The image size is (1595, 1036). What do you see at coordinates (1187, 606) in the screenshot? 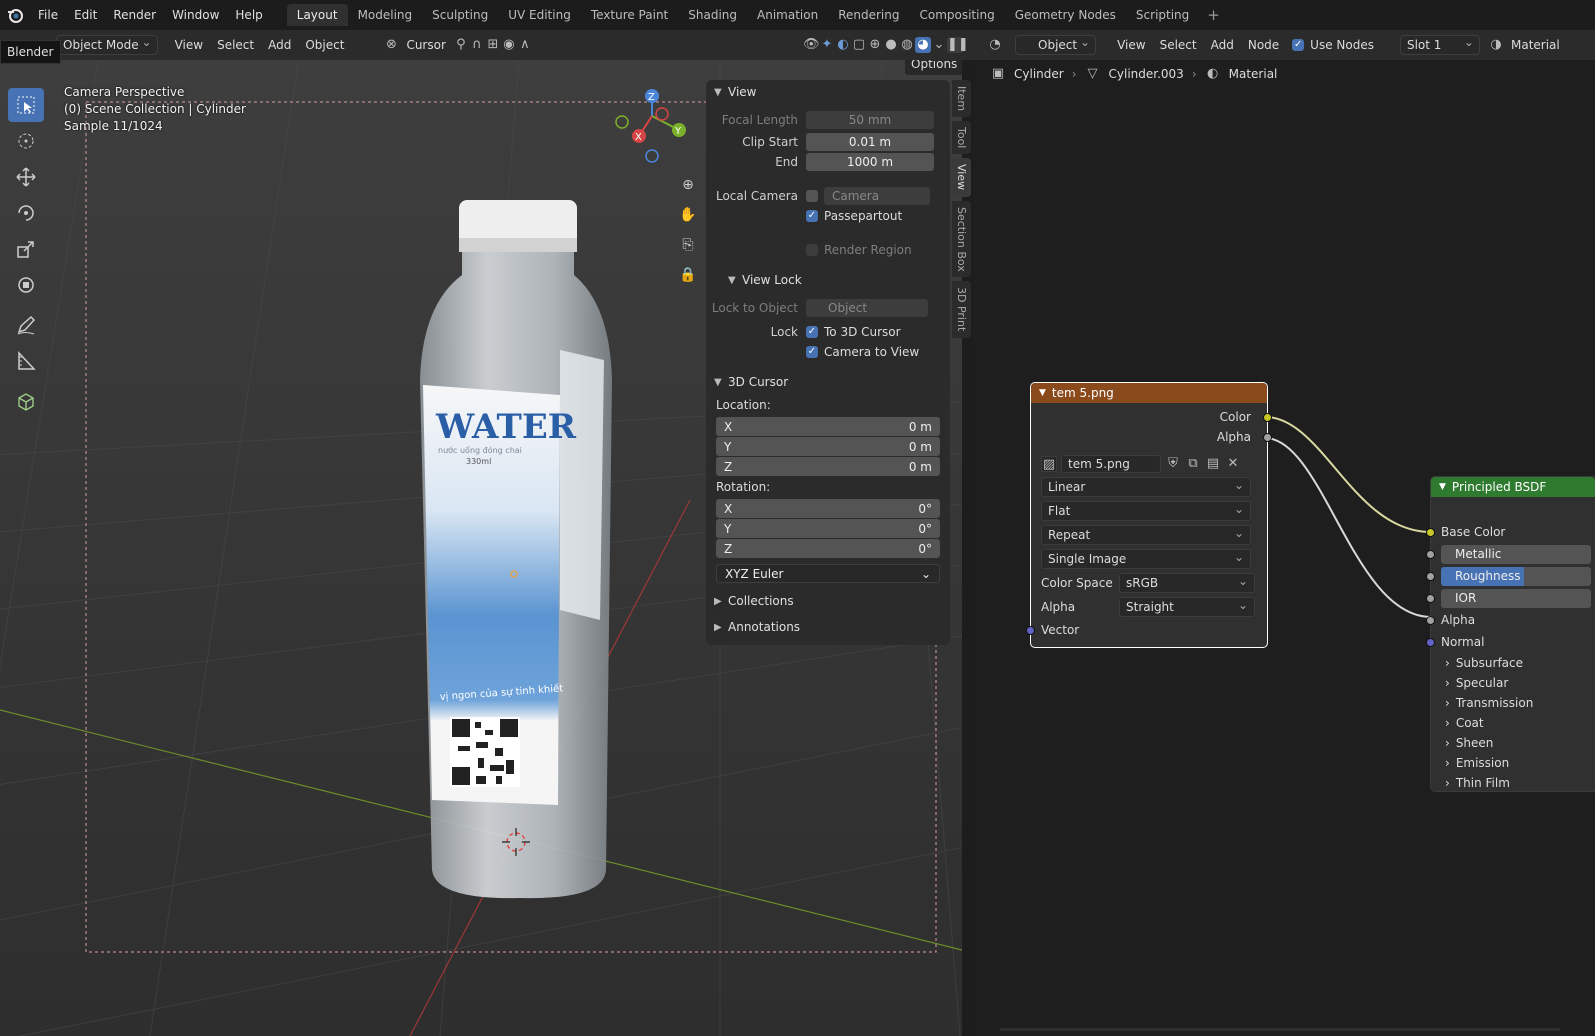
I see `alpha-mode-dropdown: Straight` at bounding box center [1187, 606].